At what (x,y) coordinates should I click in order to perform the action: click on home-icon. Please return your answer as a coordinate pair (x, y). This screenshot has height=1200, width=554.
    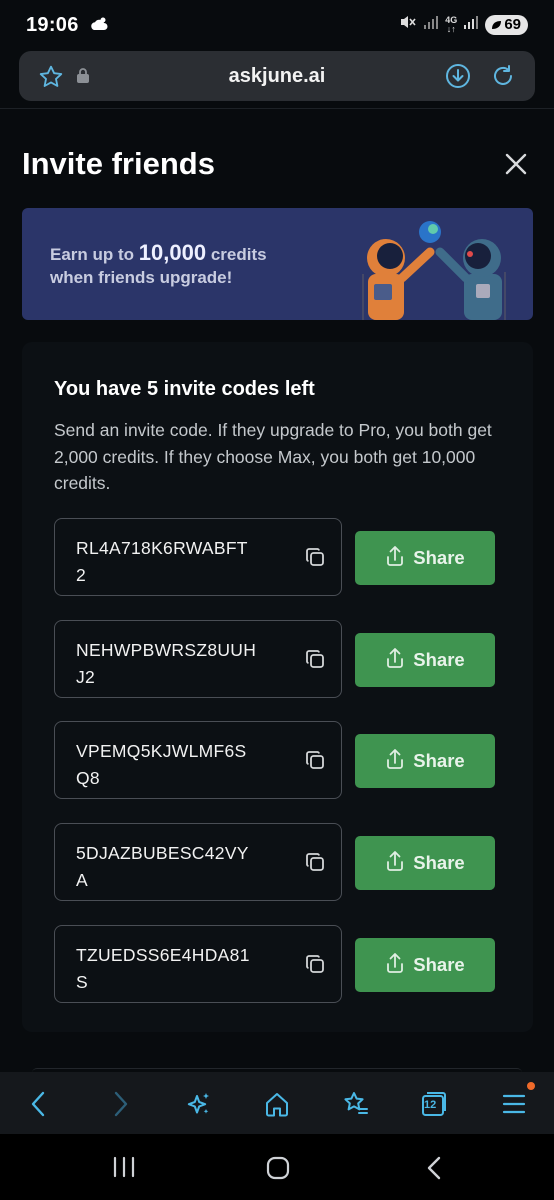
    Looking at the image, I should click on (277, 1104).